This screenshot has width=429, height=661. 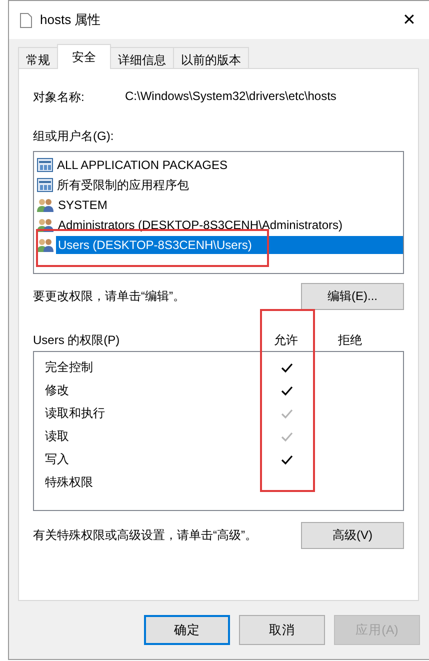 I want to click on object-path: C:\Windows\System32\drivers\etc\hosts, so click(x=230, y=97).